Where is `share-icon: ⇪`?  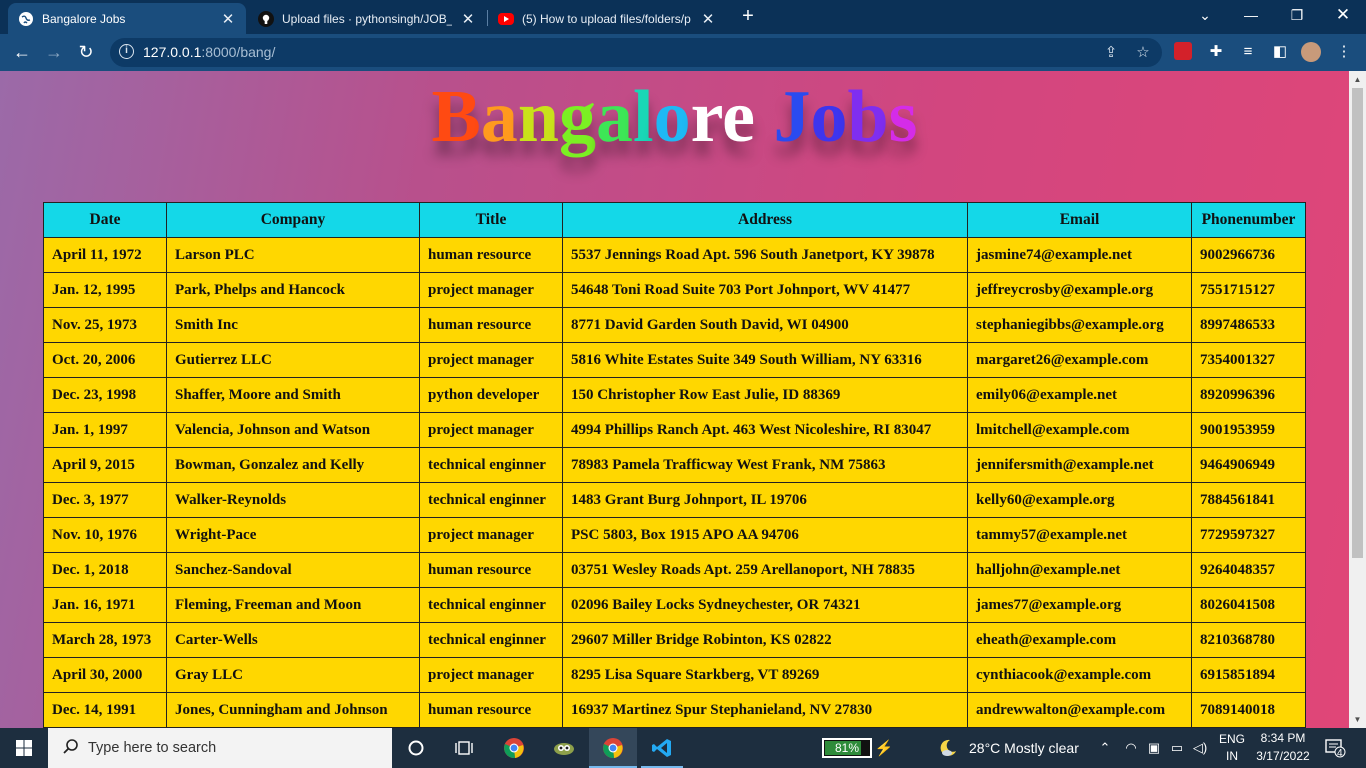 share-icon: ⇪ is located at coordinates (1111, 53).